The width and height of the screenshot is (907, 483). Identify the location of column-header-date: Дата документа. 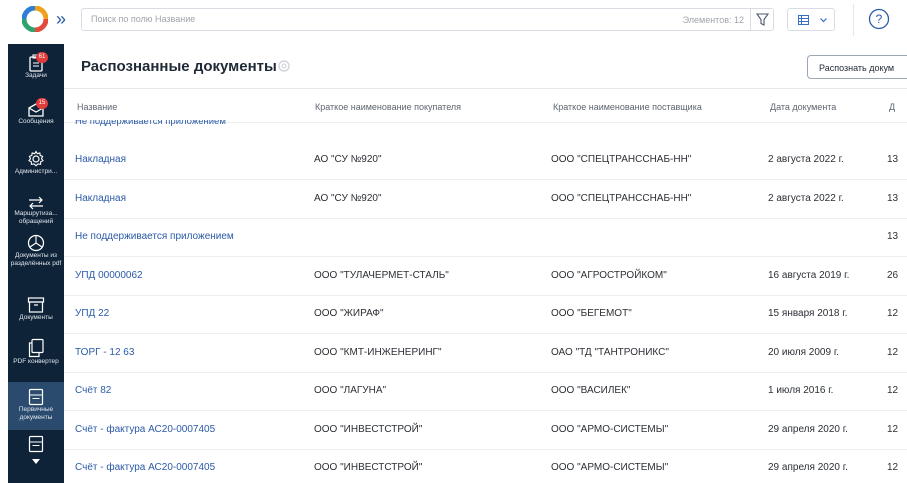
(803, 107).